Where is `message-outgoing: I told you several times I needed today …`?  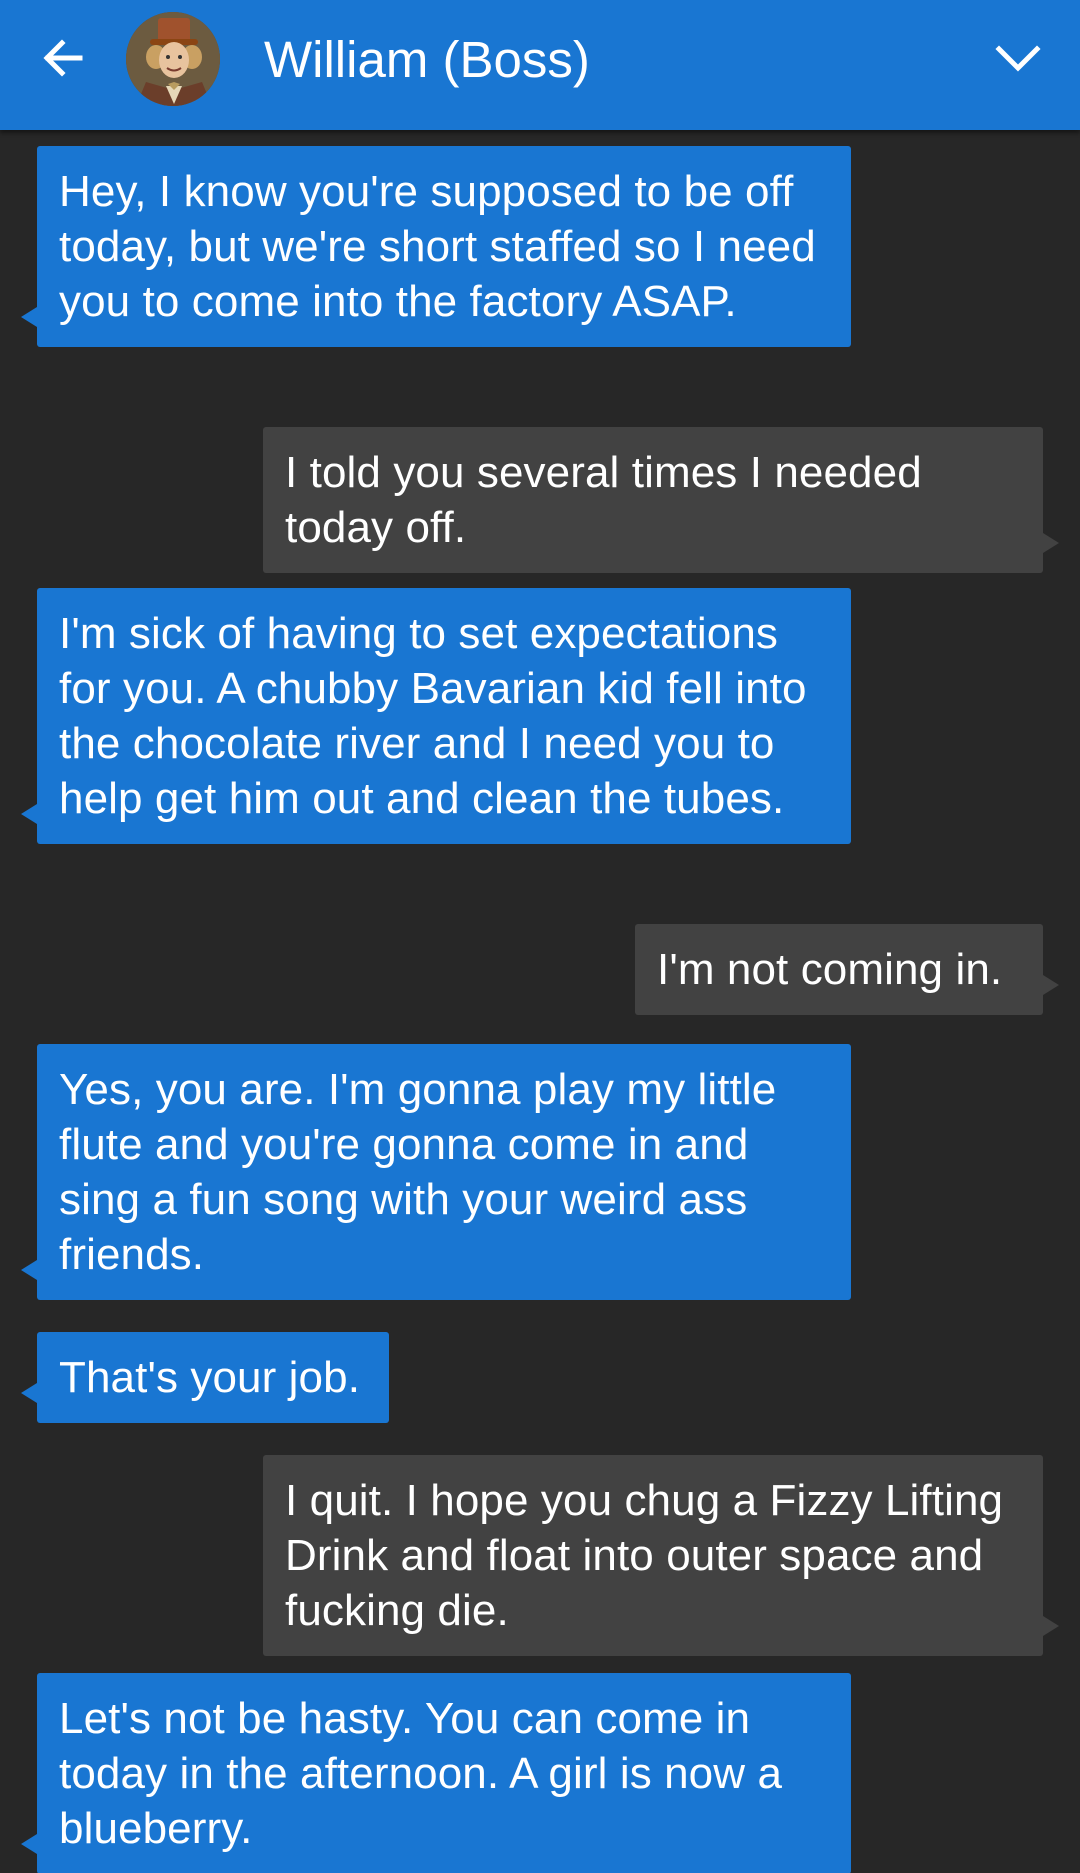 message-outgoing: I told you several times I needed today … is located at coordinates (661, 500).